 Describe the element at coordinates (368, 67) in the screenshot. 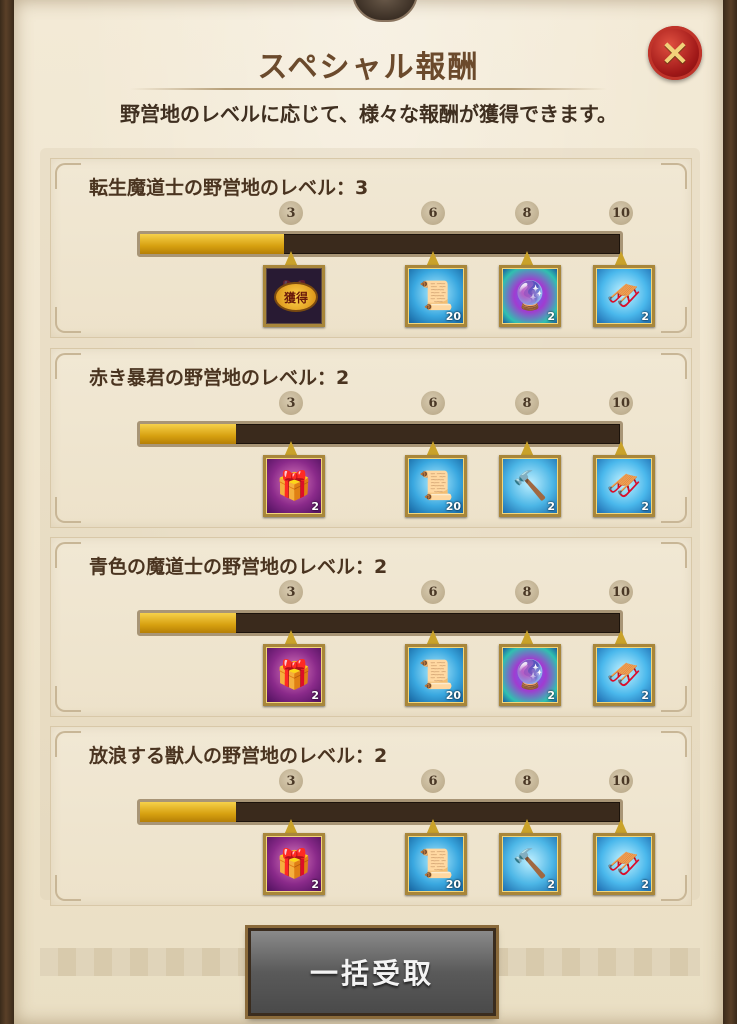

I see `page-title: スペシャル報酬` at that location.